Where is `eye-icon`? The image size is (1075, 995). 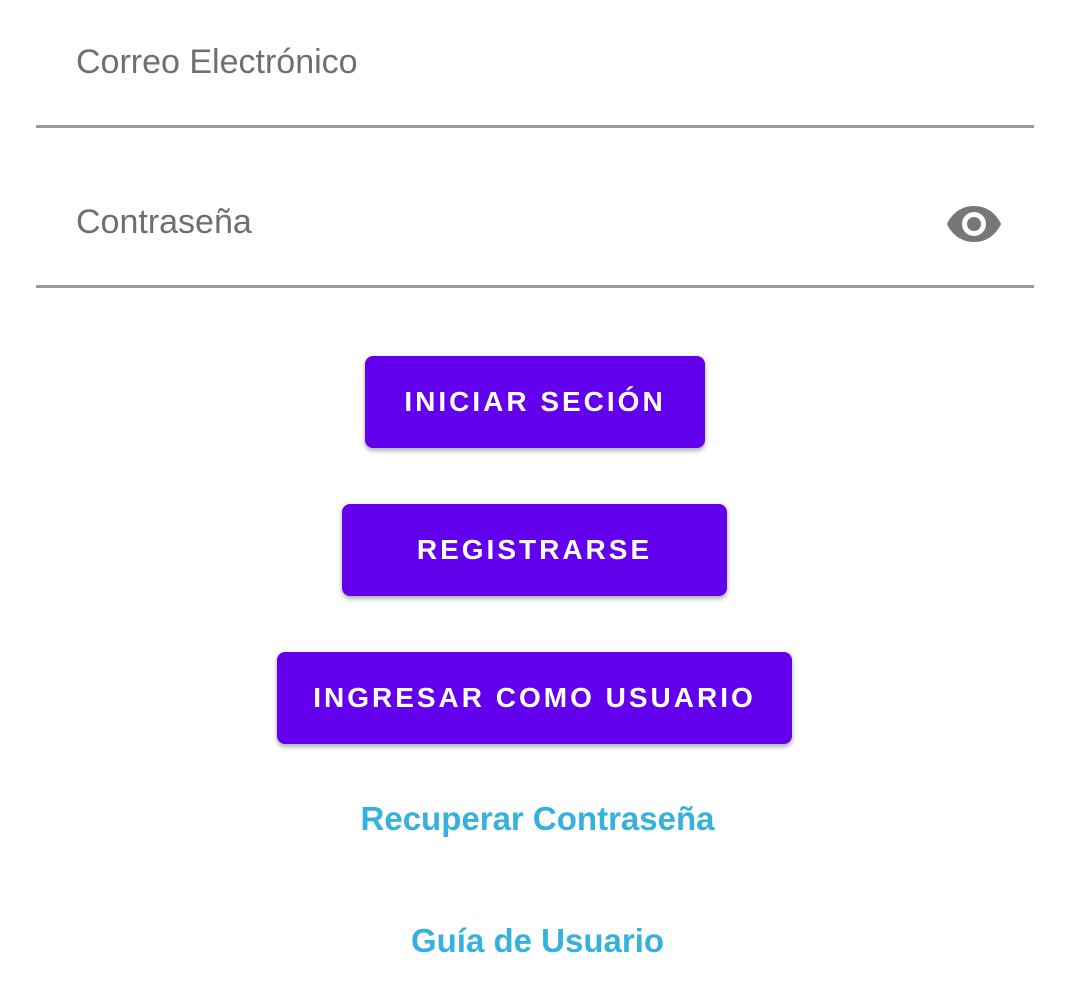 eye-icon is located at coordinates (974, 224).